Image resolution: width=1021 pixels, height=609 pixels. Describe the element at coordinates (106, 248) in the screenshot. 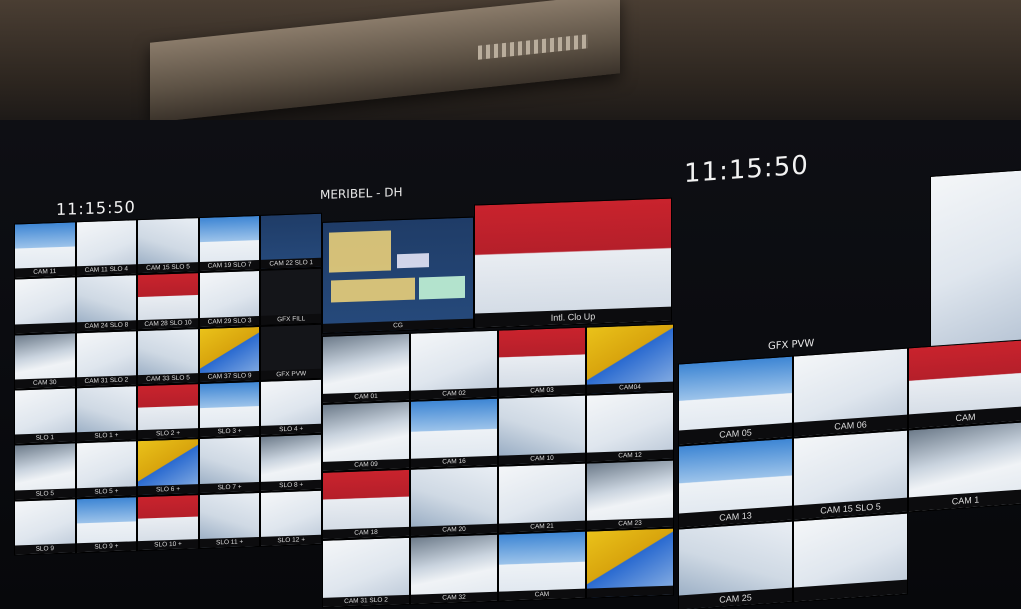

I see `camera-tile: CAM 11 SLO 4` at that location.